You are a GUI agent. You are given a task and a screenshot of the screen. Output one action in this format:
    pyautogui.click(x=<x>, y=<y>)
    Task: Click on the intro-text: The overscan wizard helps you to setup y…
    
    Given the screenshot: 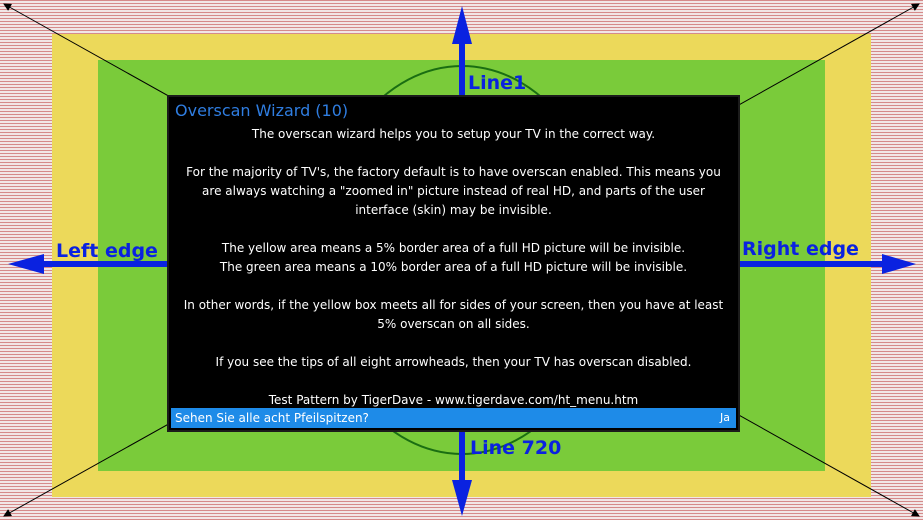 What is the action you would take?
    pyautogui.click(x=453, y=134)
    